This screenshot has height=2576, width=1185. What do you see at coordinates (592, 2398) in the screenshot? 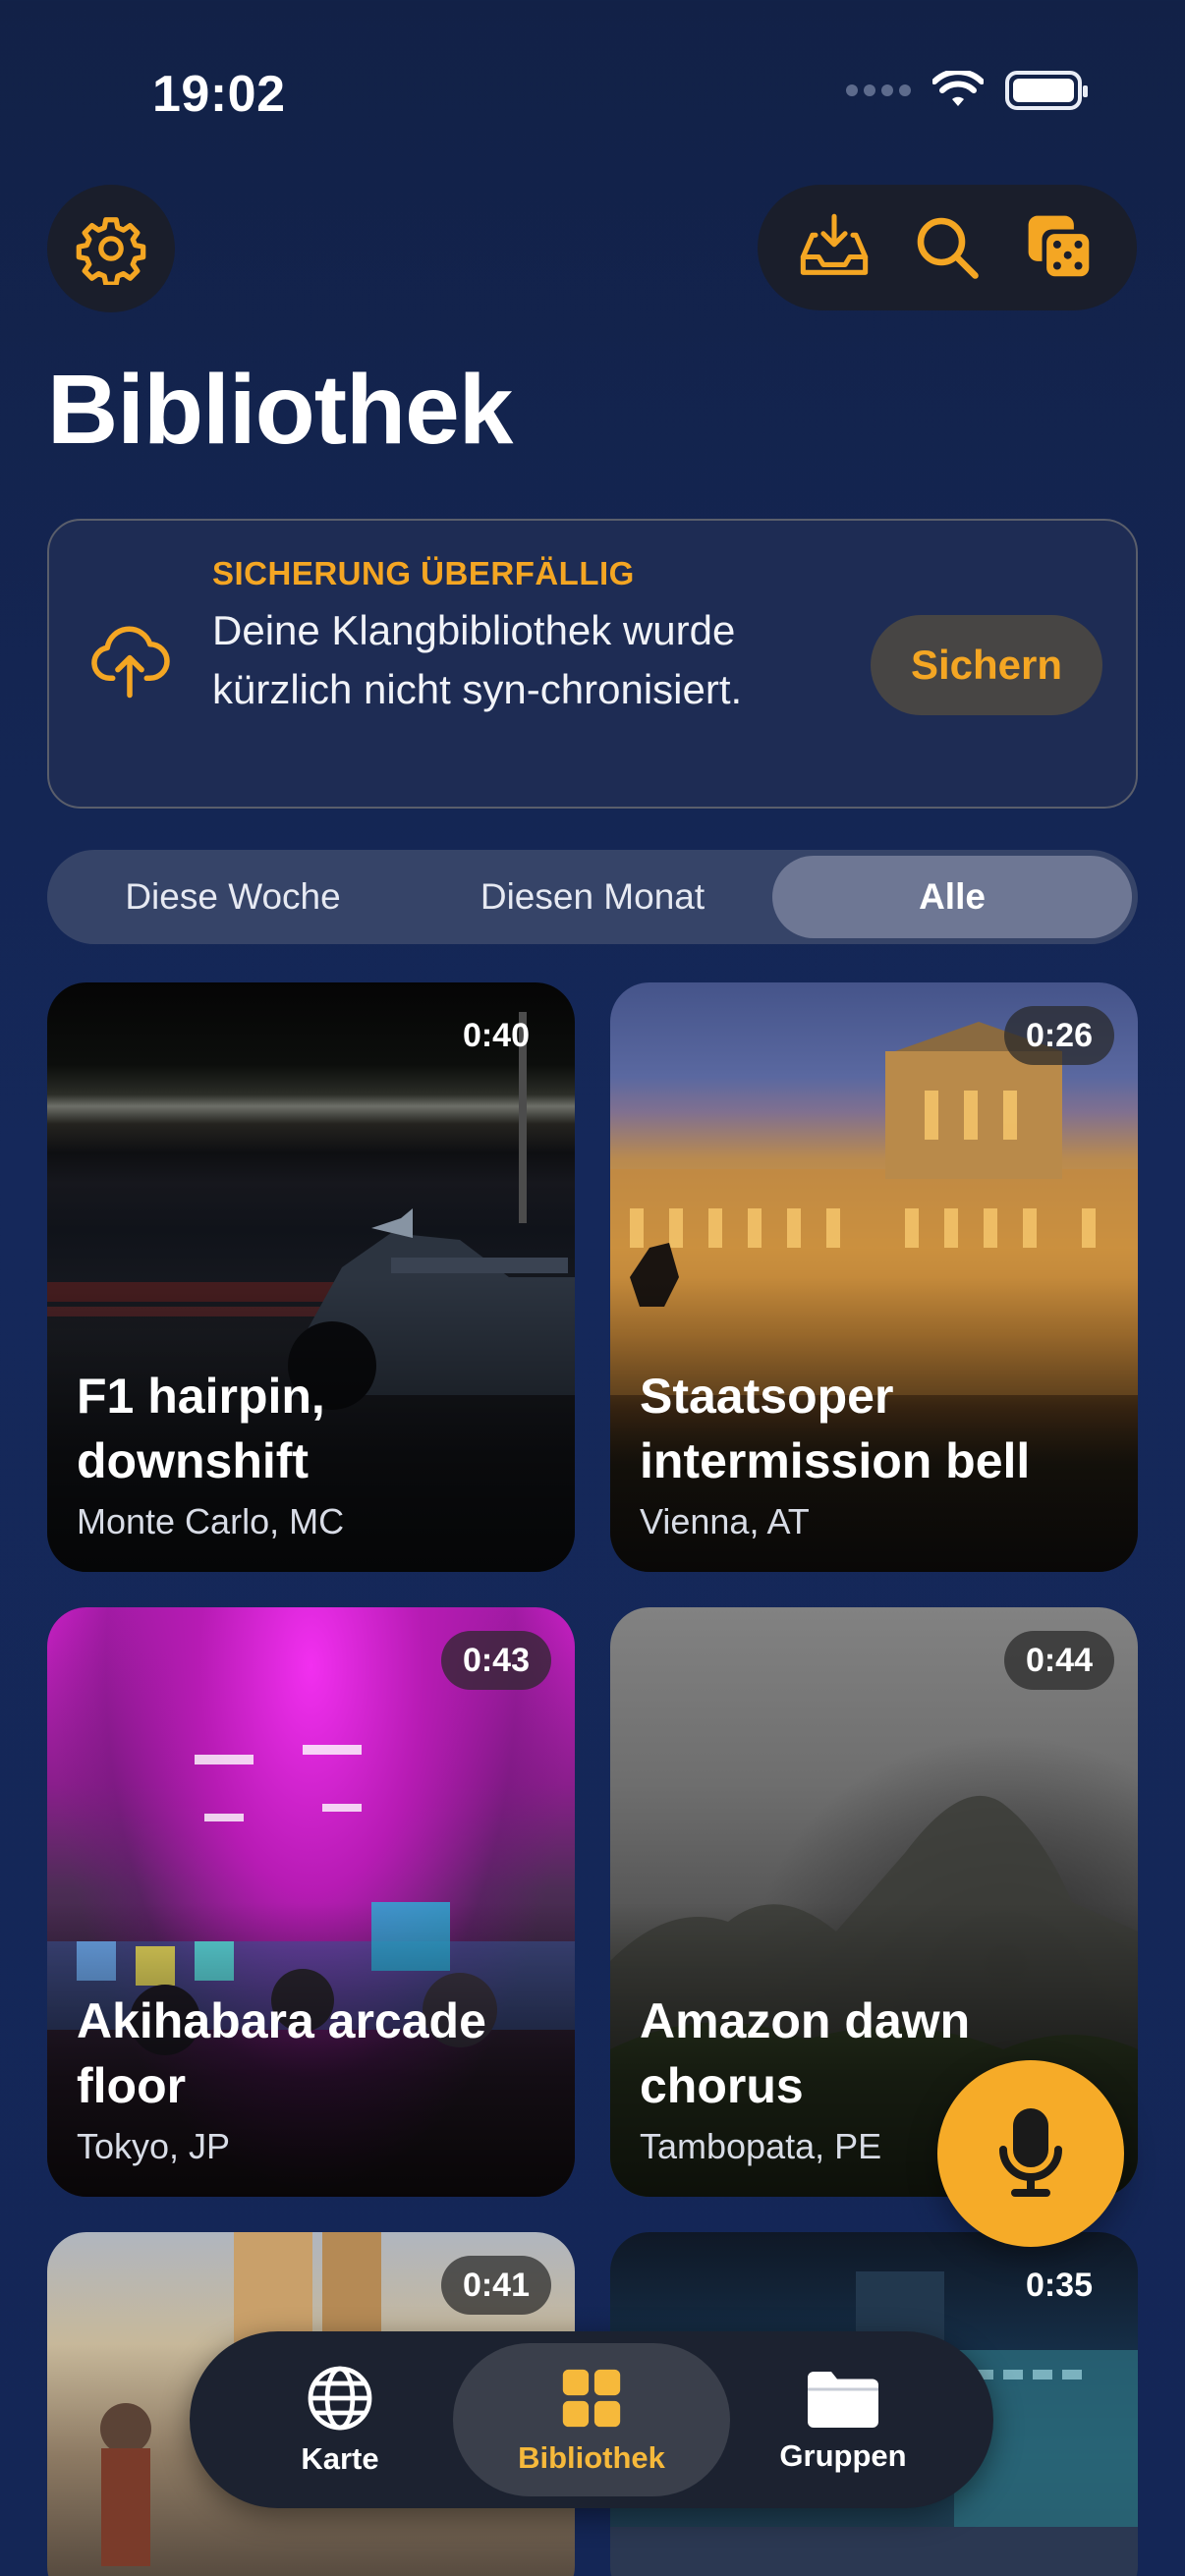
I see `grid-icon` at bounding box center [592, 2398].